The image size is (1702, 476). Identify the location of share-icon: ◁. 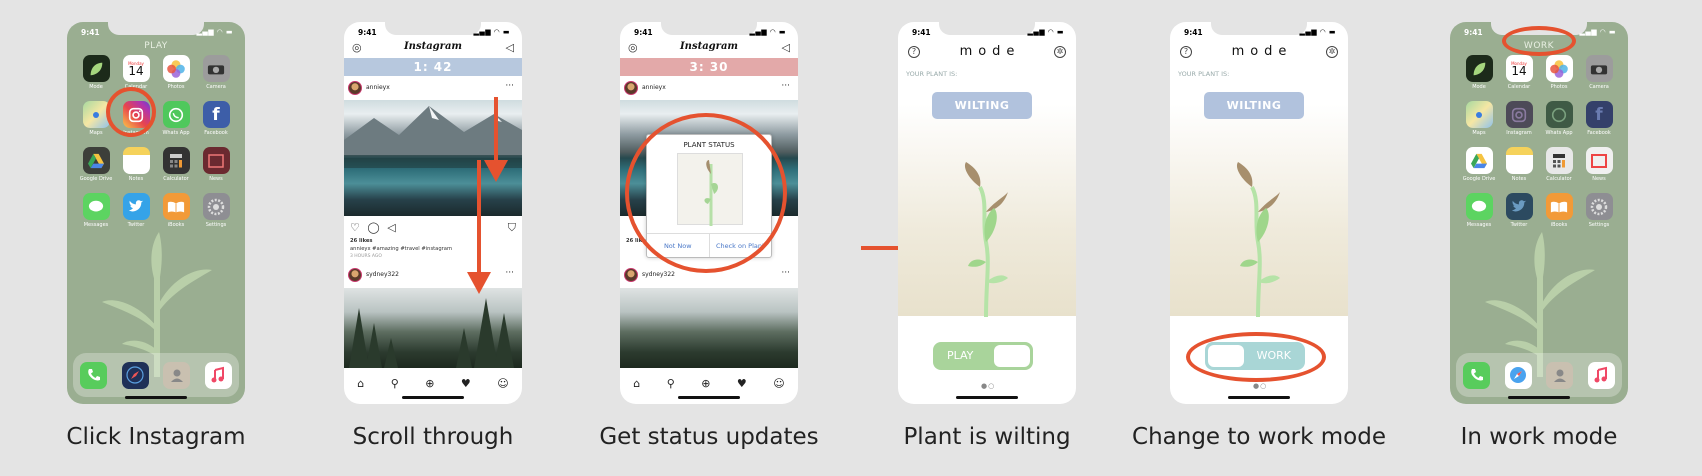
(391, 227).